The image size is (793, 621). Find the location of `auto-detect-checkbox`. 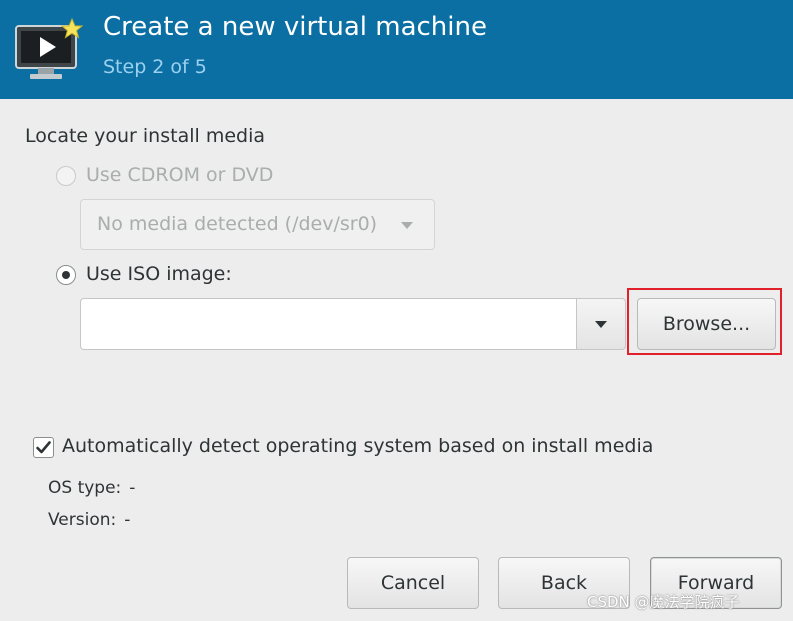

auto-detect-checkbox is located at coordinates (43, 447).